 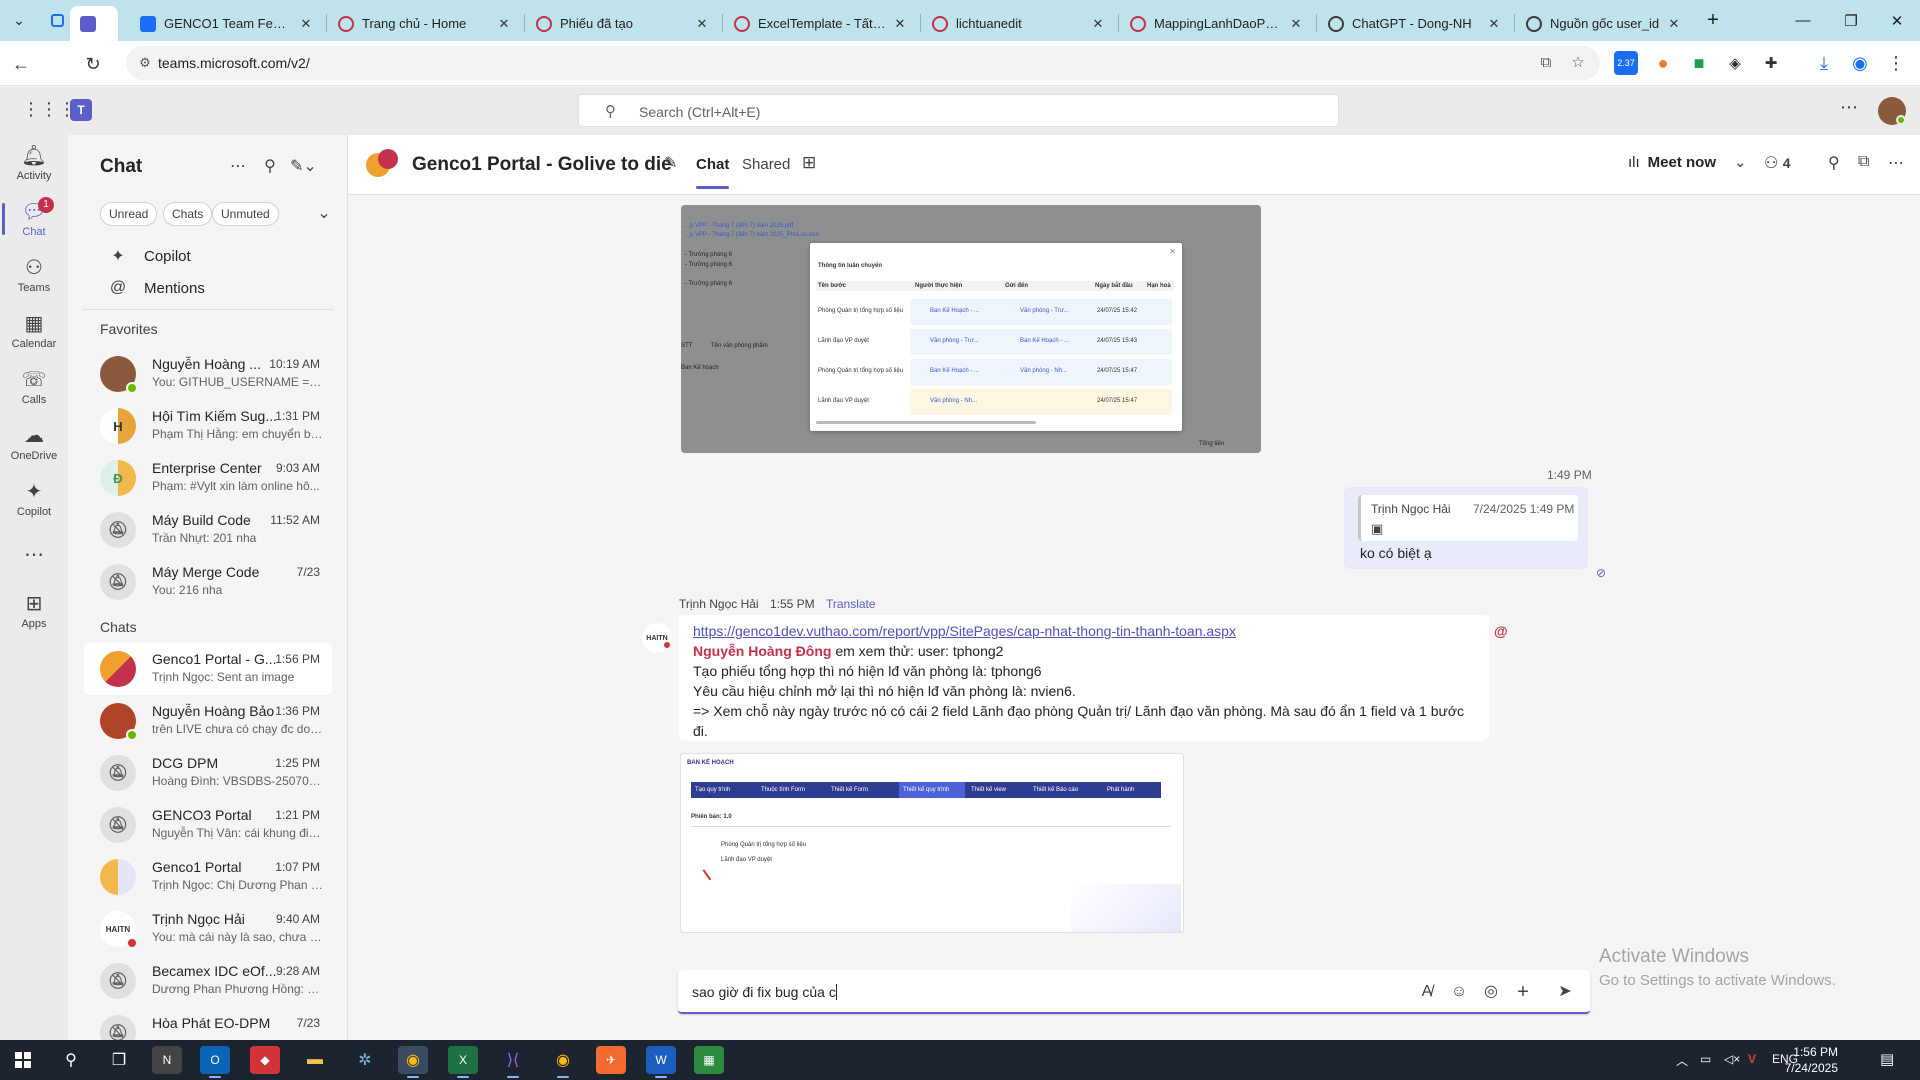 What do you see at coordinates (1546, 64) in the screenshot?
I see `install-app-icon: ⧉` at bounding box center [1546, 64].